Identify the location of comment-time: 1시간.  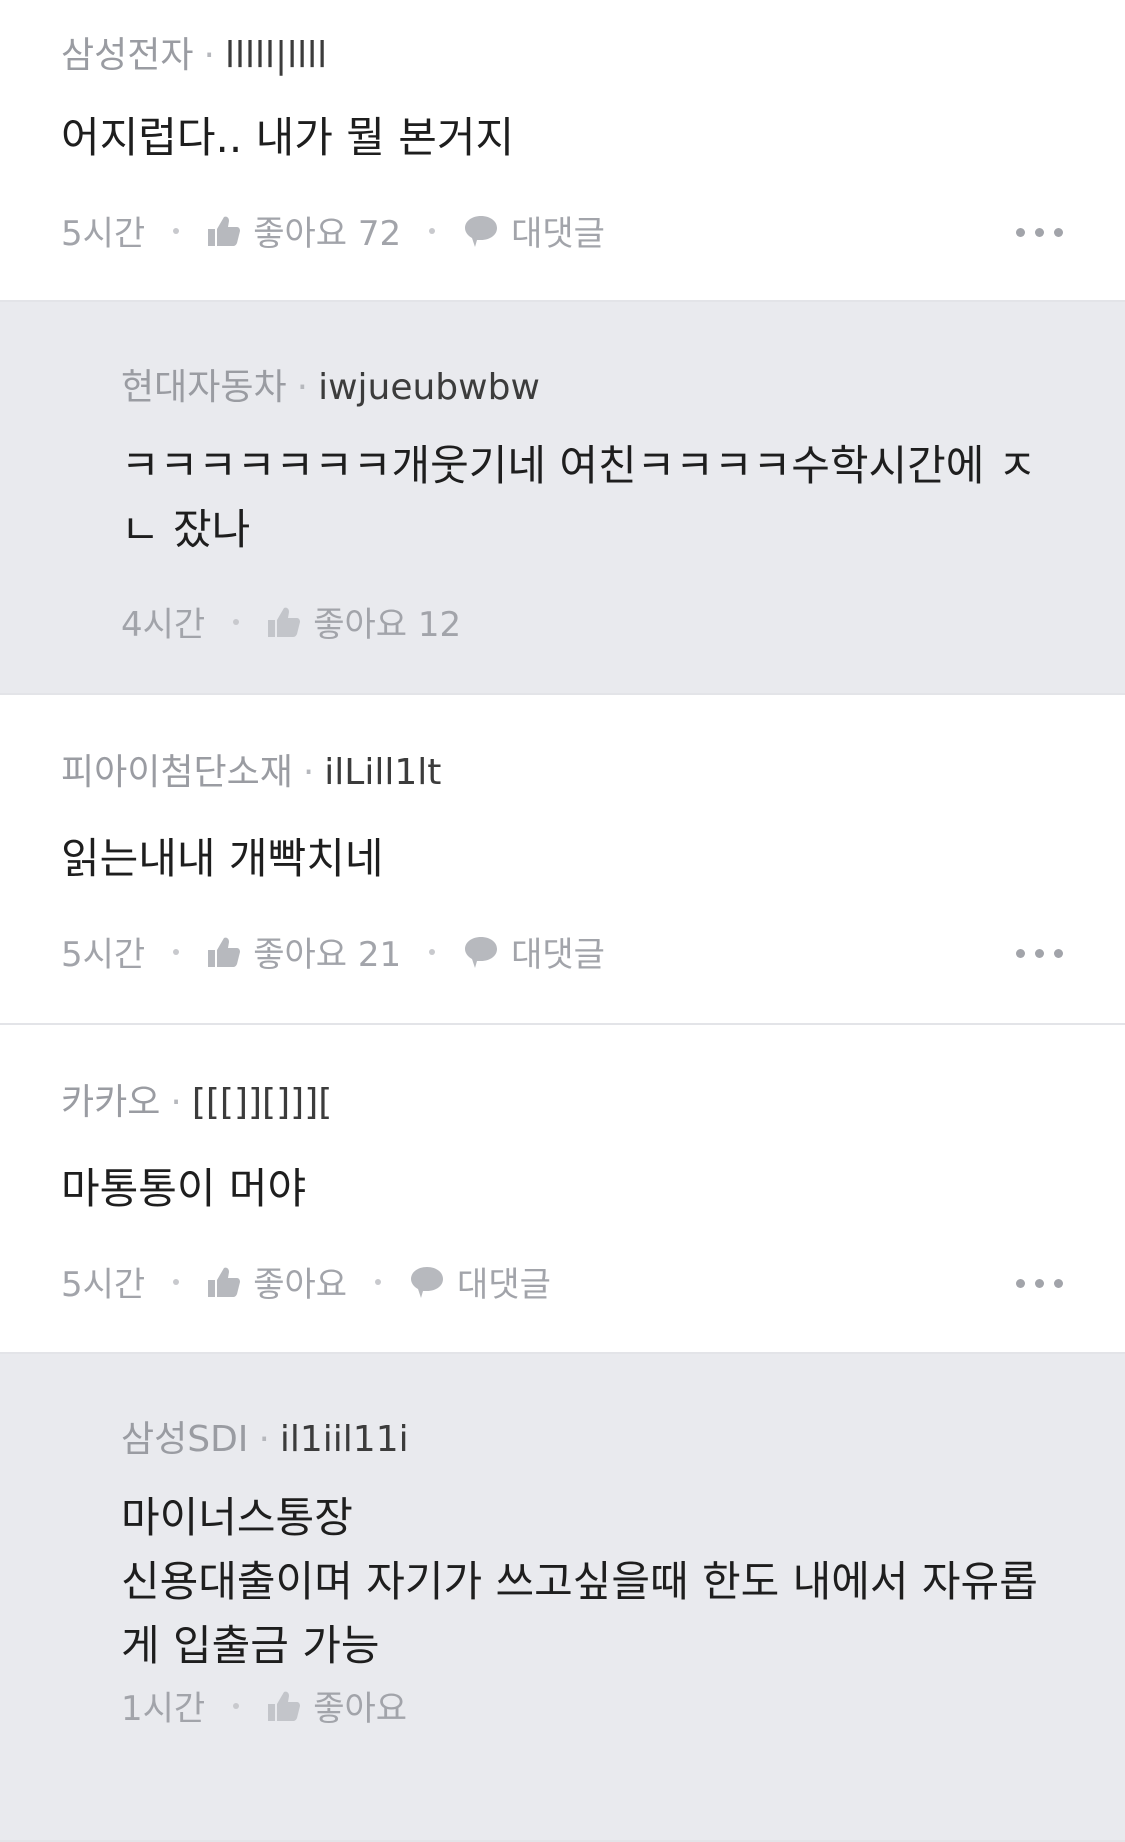
(163, 1708).